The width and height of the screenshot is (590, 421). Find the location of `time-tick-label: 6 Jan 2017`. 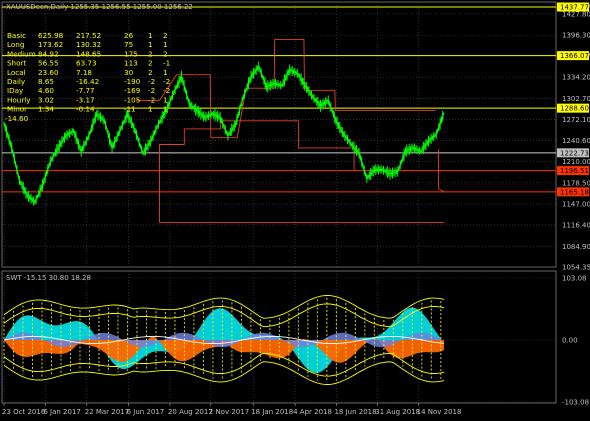

time-tick-label: 6 Jan 2017 is located at coordinates (62, 412).